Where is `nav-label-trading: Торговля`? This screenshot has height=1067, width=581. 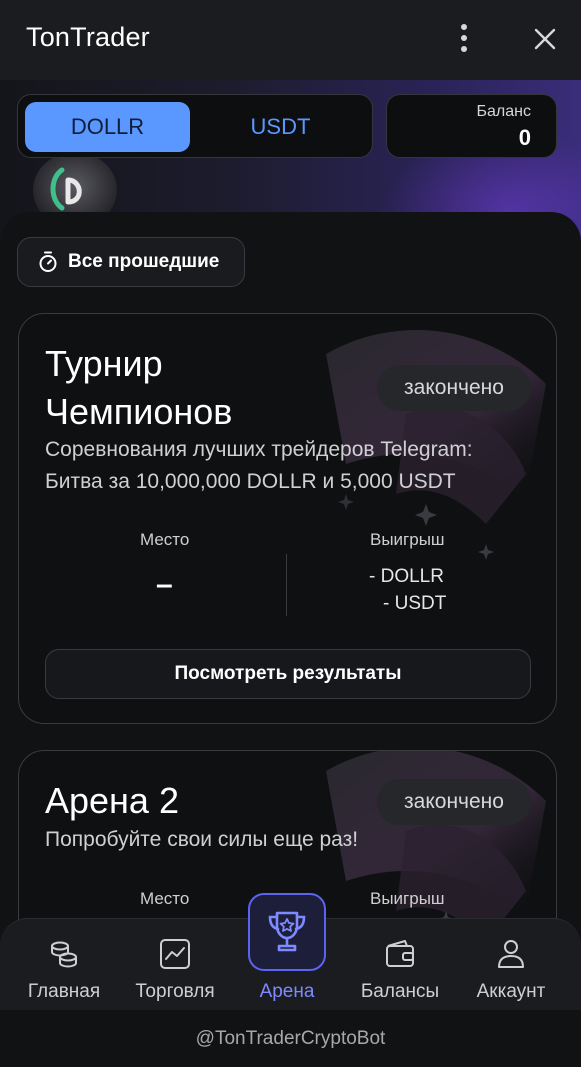 nav-label-trading: Торговля is located at coordinates (175, 991).